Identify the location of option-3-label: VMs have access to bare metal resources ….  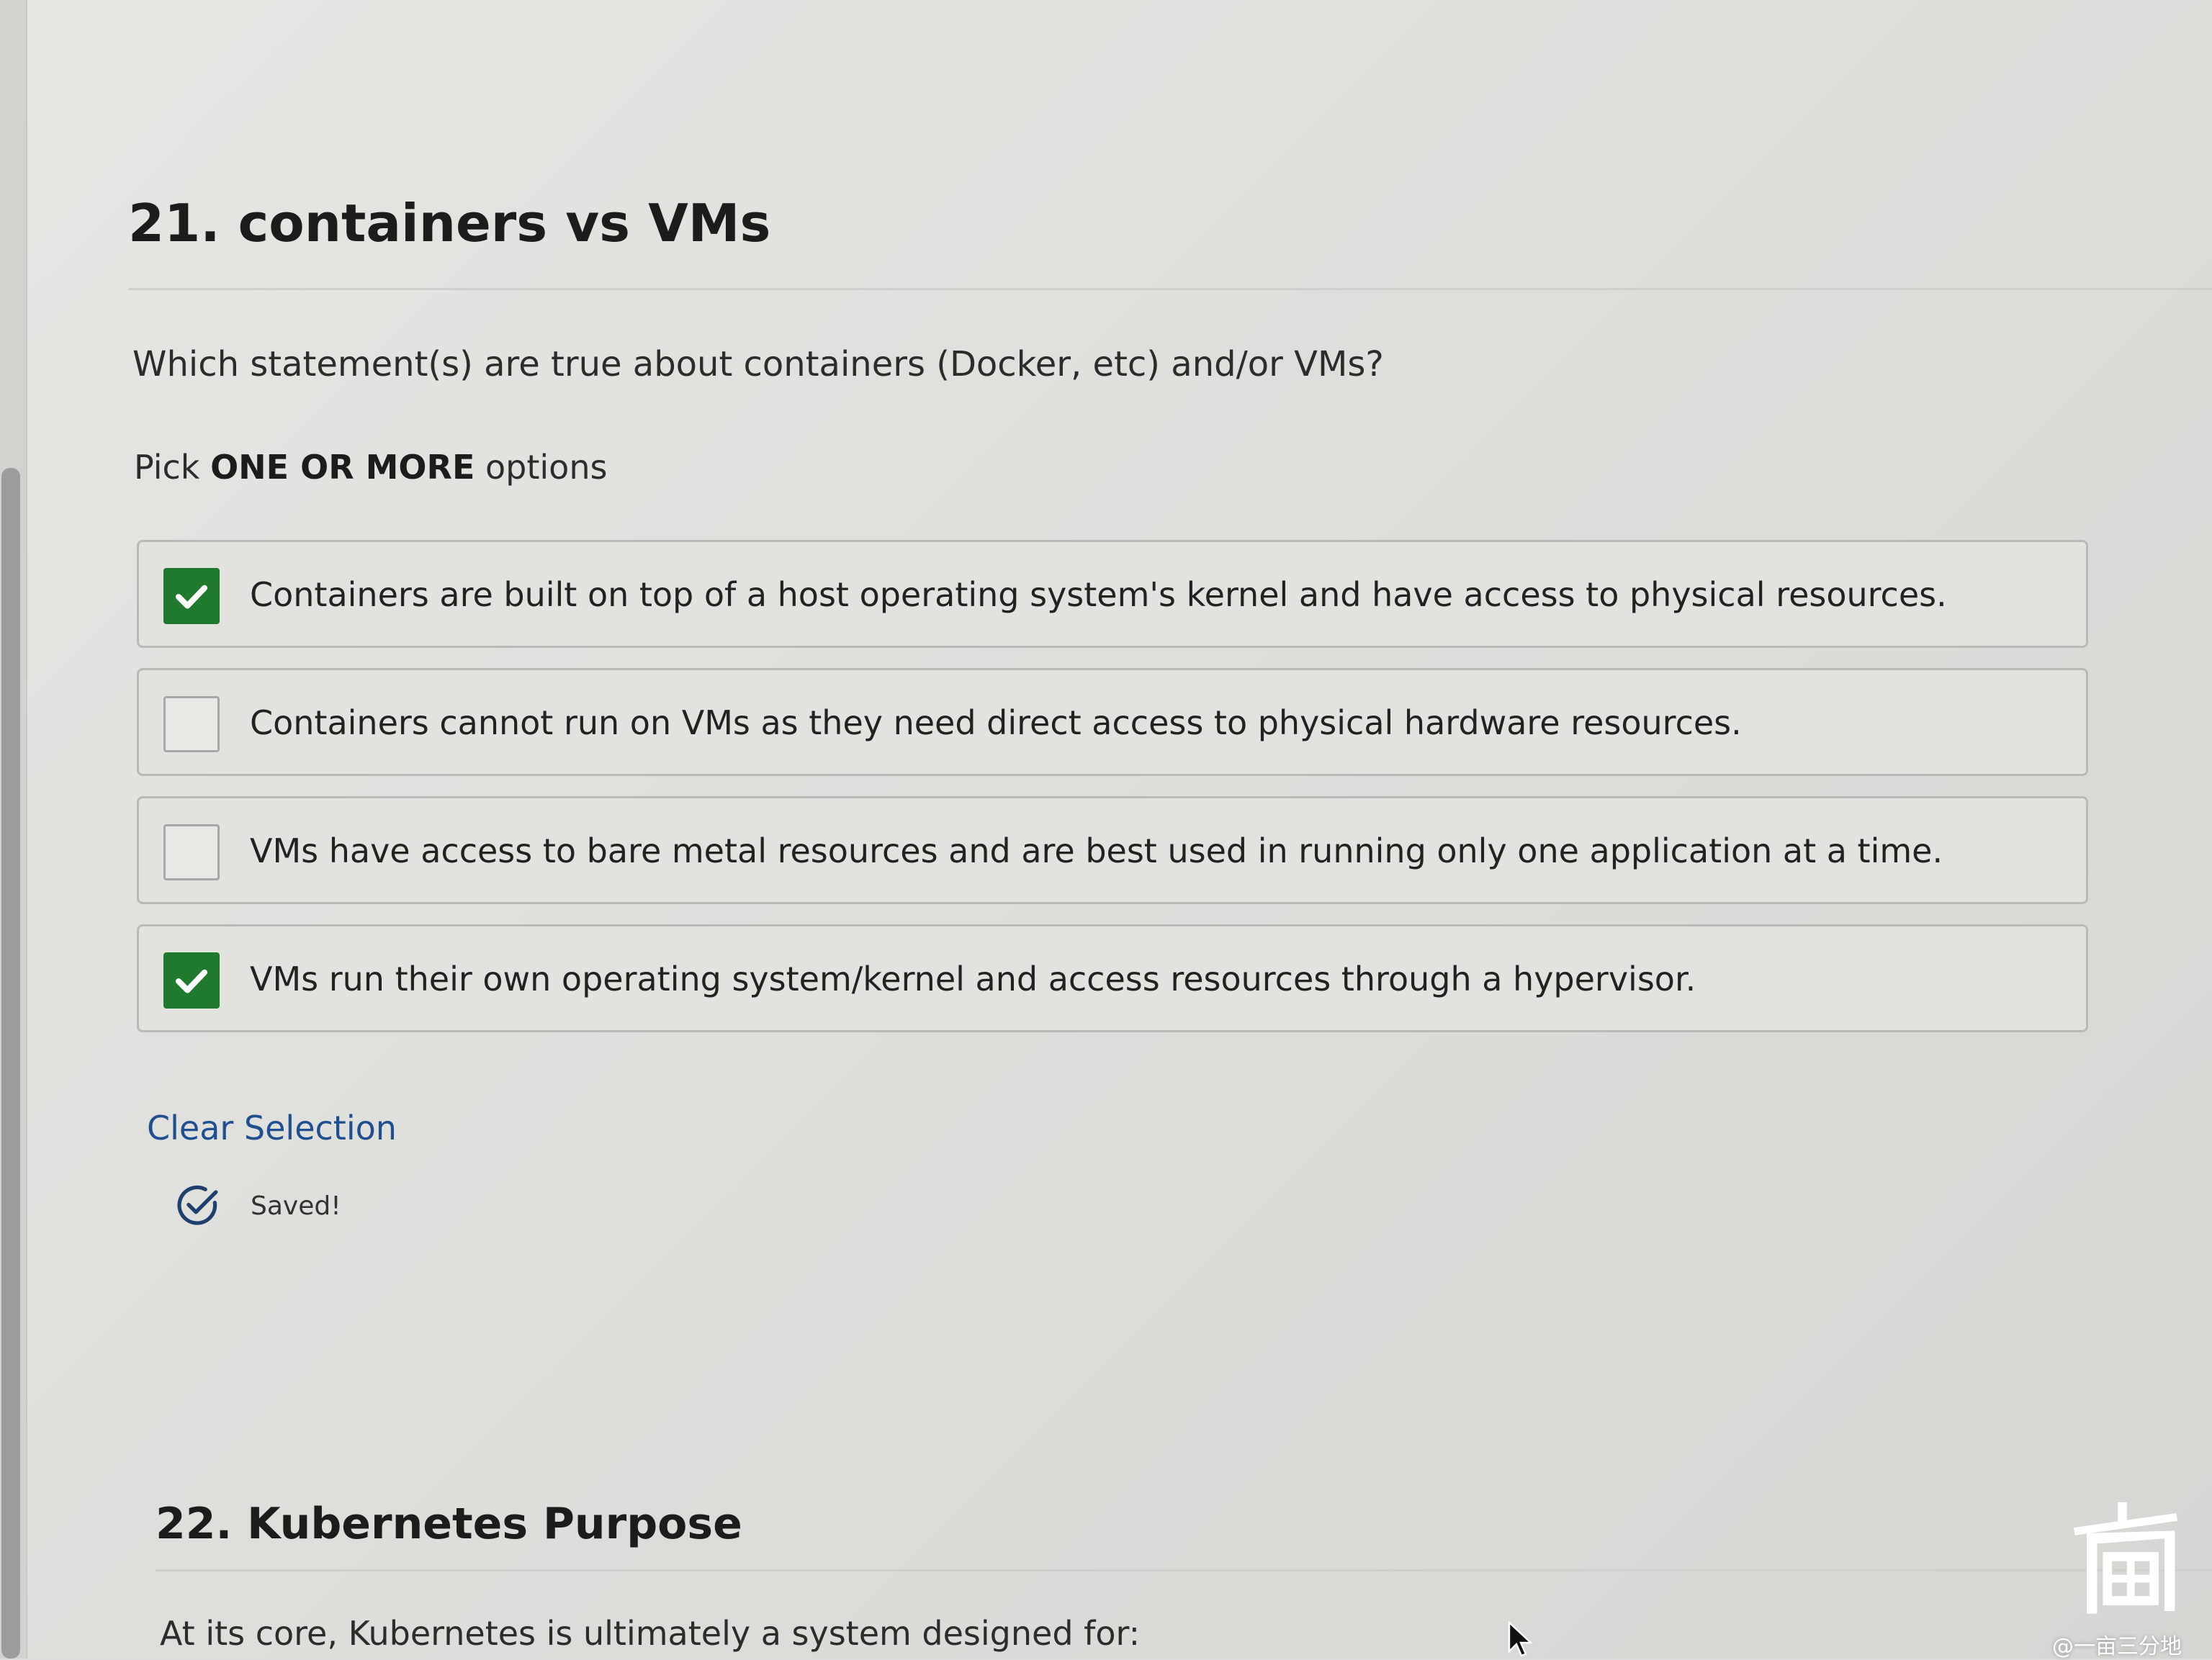
(1097, 850).